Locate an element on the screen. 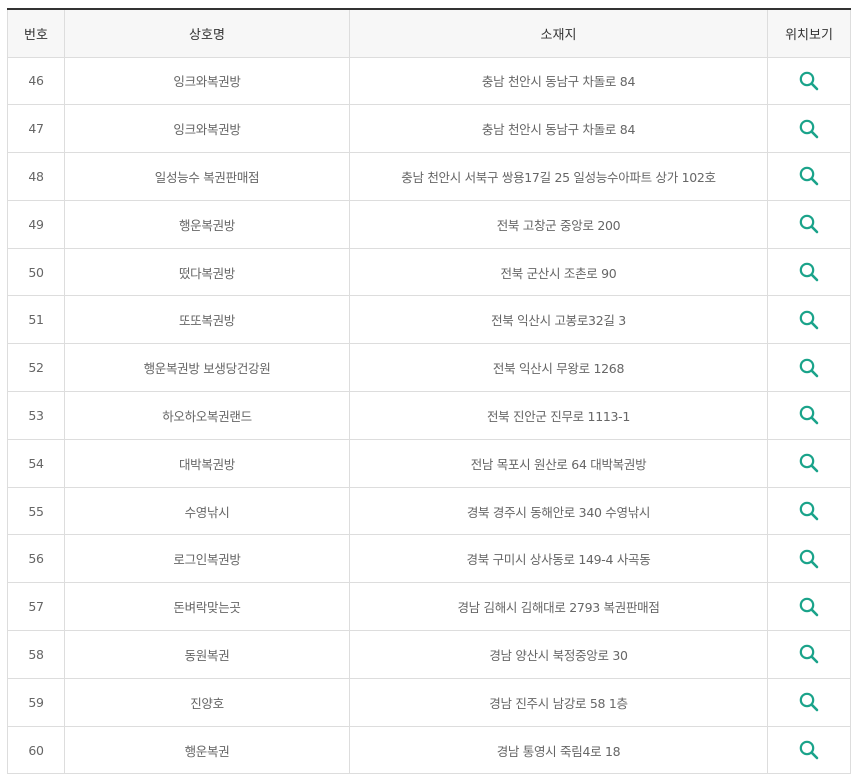  row-number: 56 is located at coordinates (36, 559).